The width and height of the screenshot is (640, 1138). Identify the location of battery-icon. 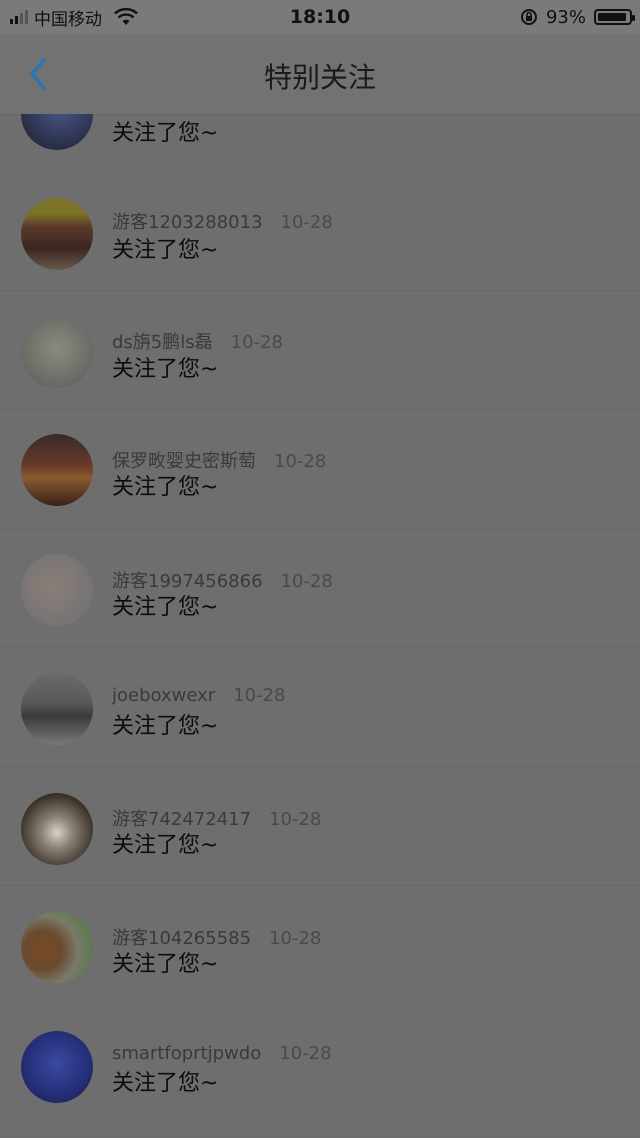
(614, 17).